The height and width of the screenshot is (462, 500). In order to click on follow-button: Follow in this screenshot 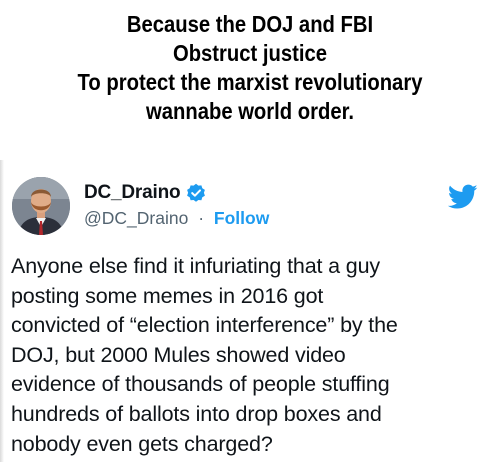, I will do `click(241, 218)`.